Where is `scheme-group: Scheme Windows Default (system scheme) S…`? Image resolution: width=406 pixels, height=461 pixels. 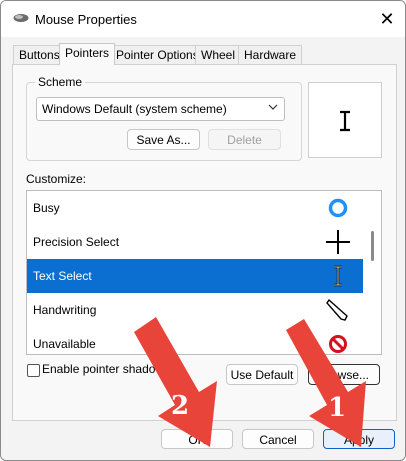
scheme-group: Scheme Windows Default (system scheme) S… is located at coordinates (164, 118).